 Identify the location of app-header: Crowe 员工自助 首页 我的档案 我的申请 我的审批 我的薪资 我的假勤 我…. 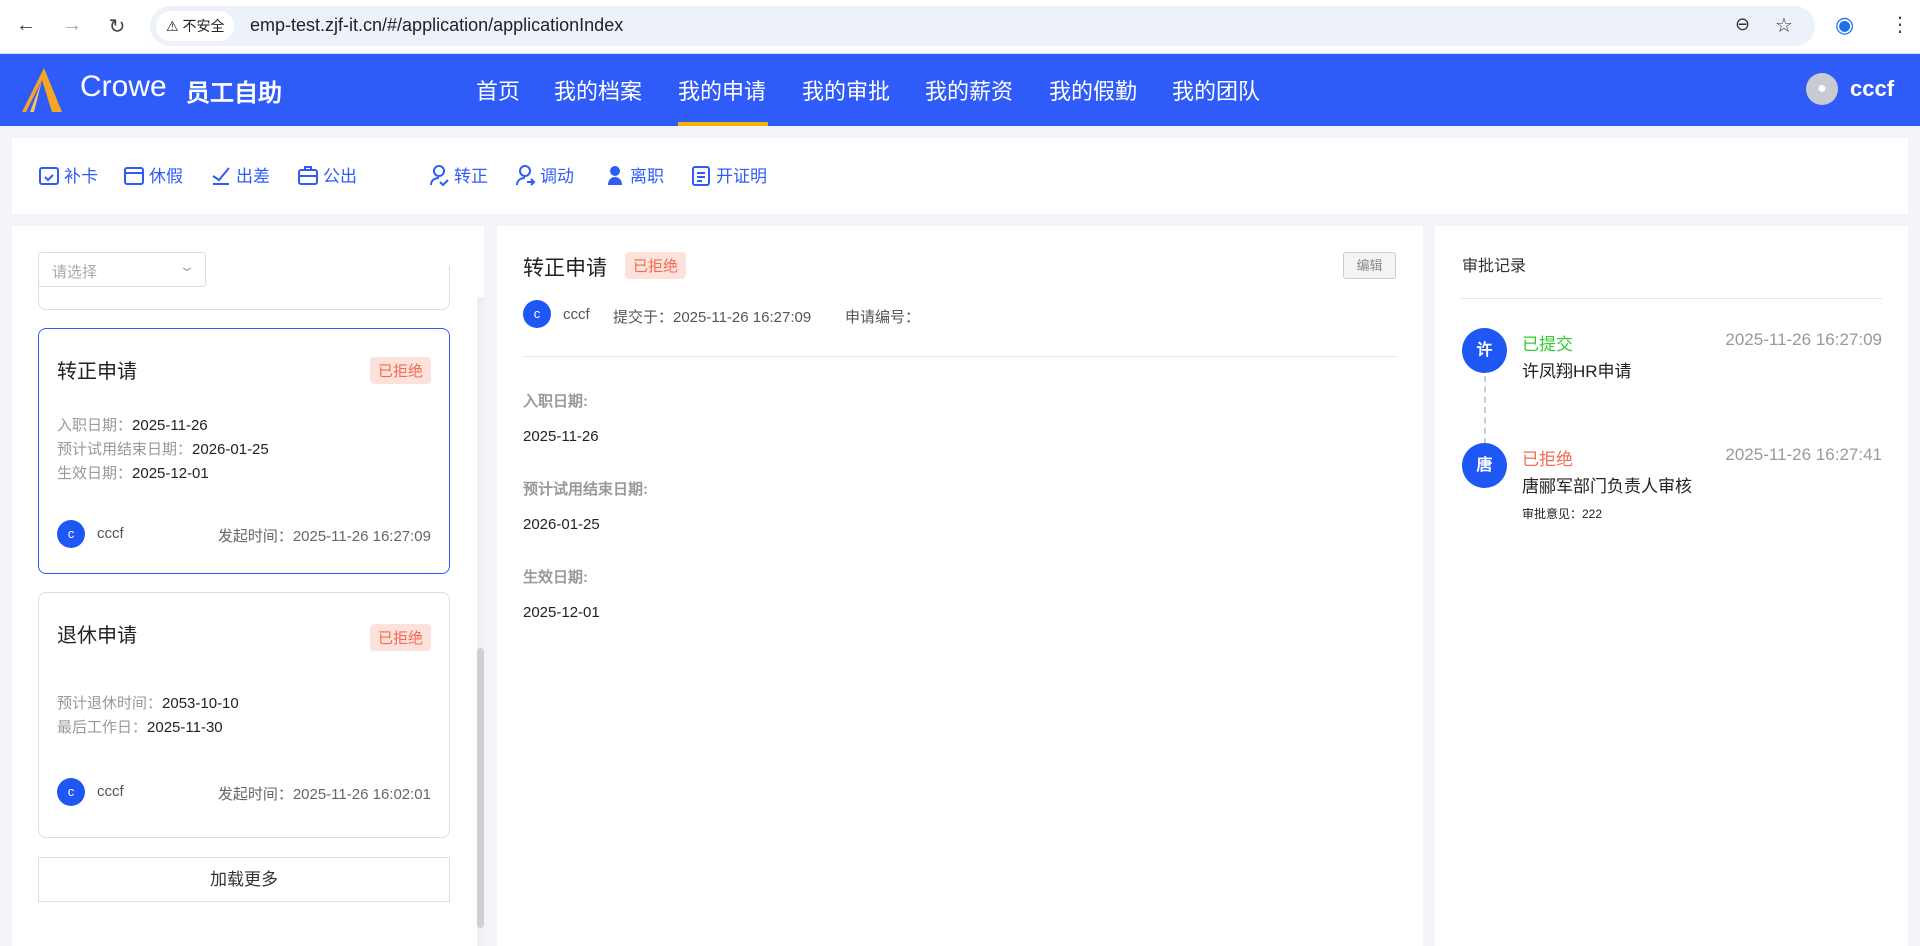
(960, 90).